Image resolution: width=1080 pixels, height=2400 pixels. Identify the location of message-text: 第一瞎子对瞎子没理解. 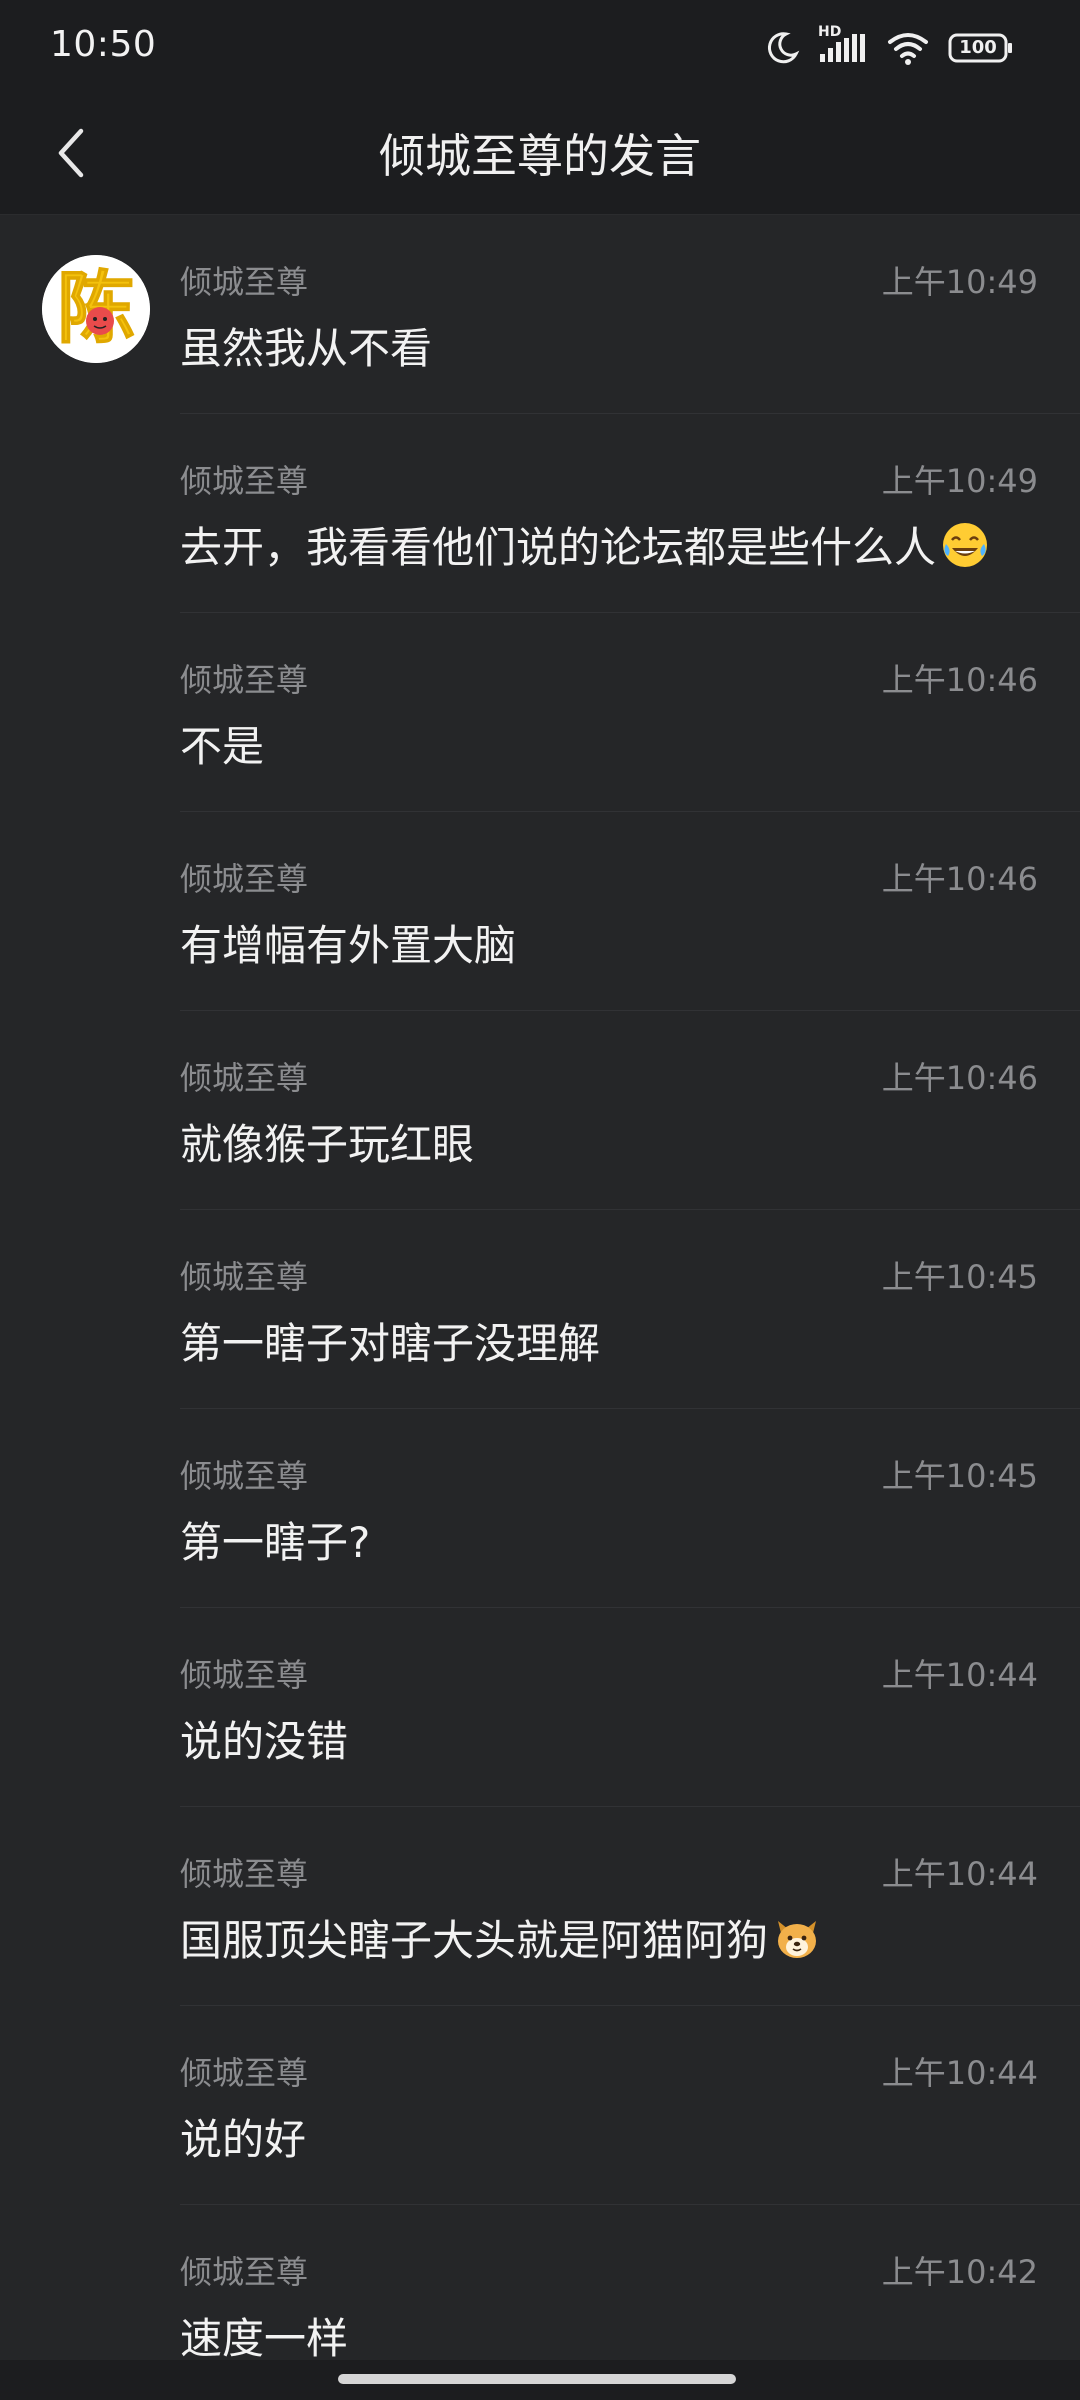
(390, 1343).